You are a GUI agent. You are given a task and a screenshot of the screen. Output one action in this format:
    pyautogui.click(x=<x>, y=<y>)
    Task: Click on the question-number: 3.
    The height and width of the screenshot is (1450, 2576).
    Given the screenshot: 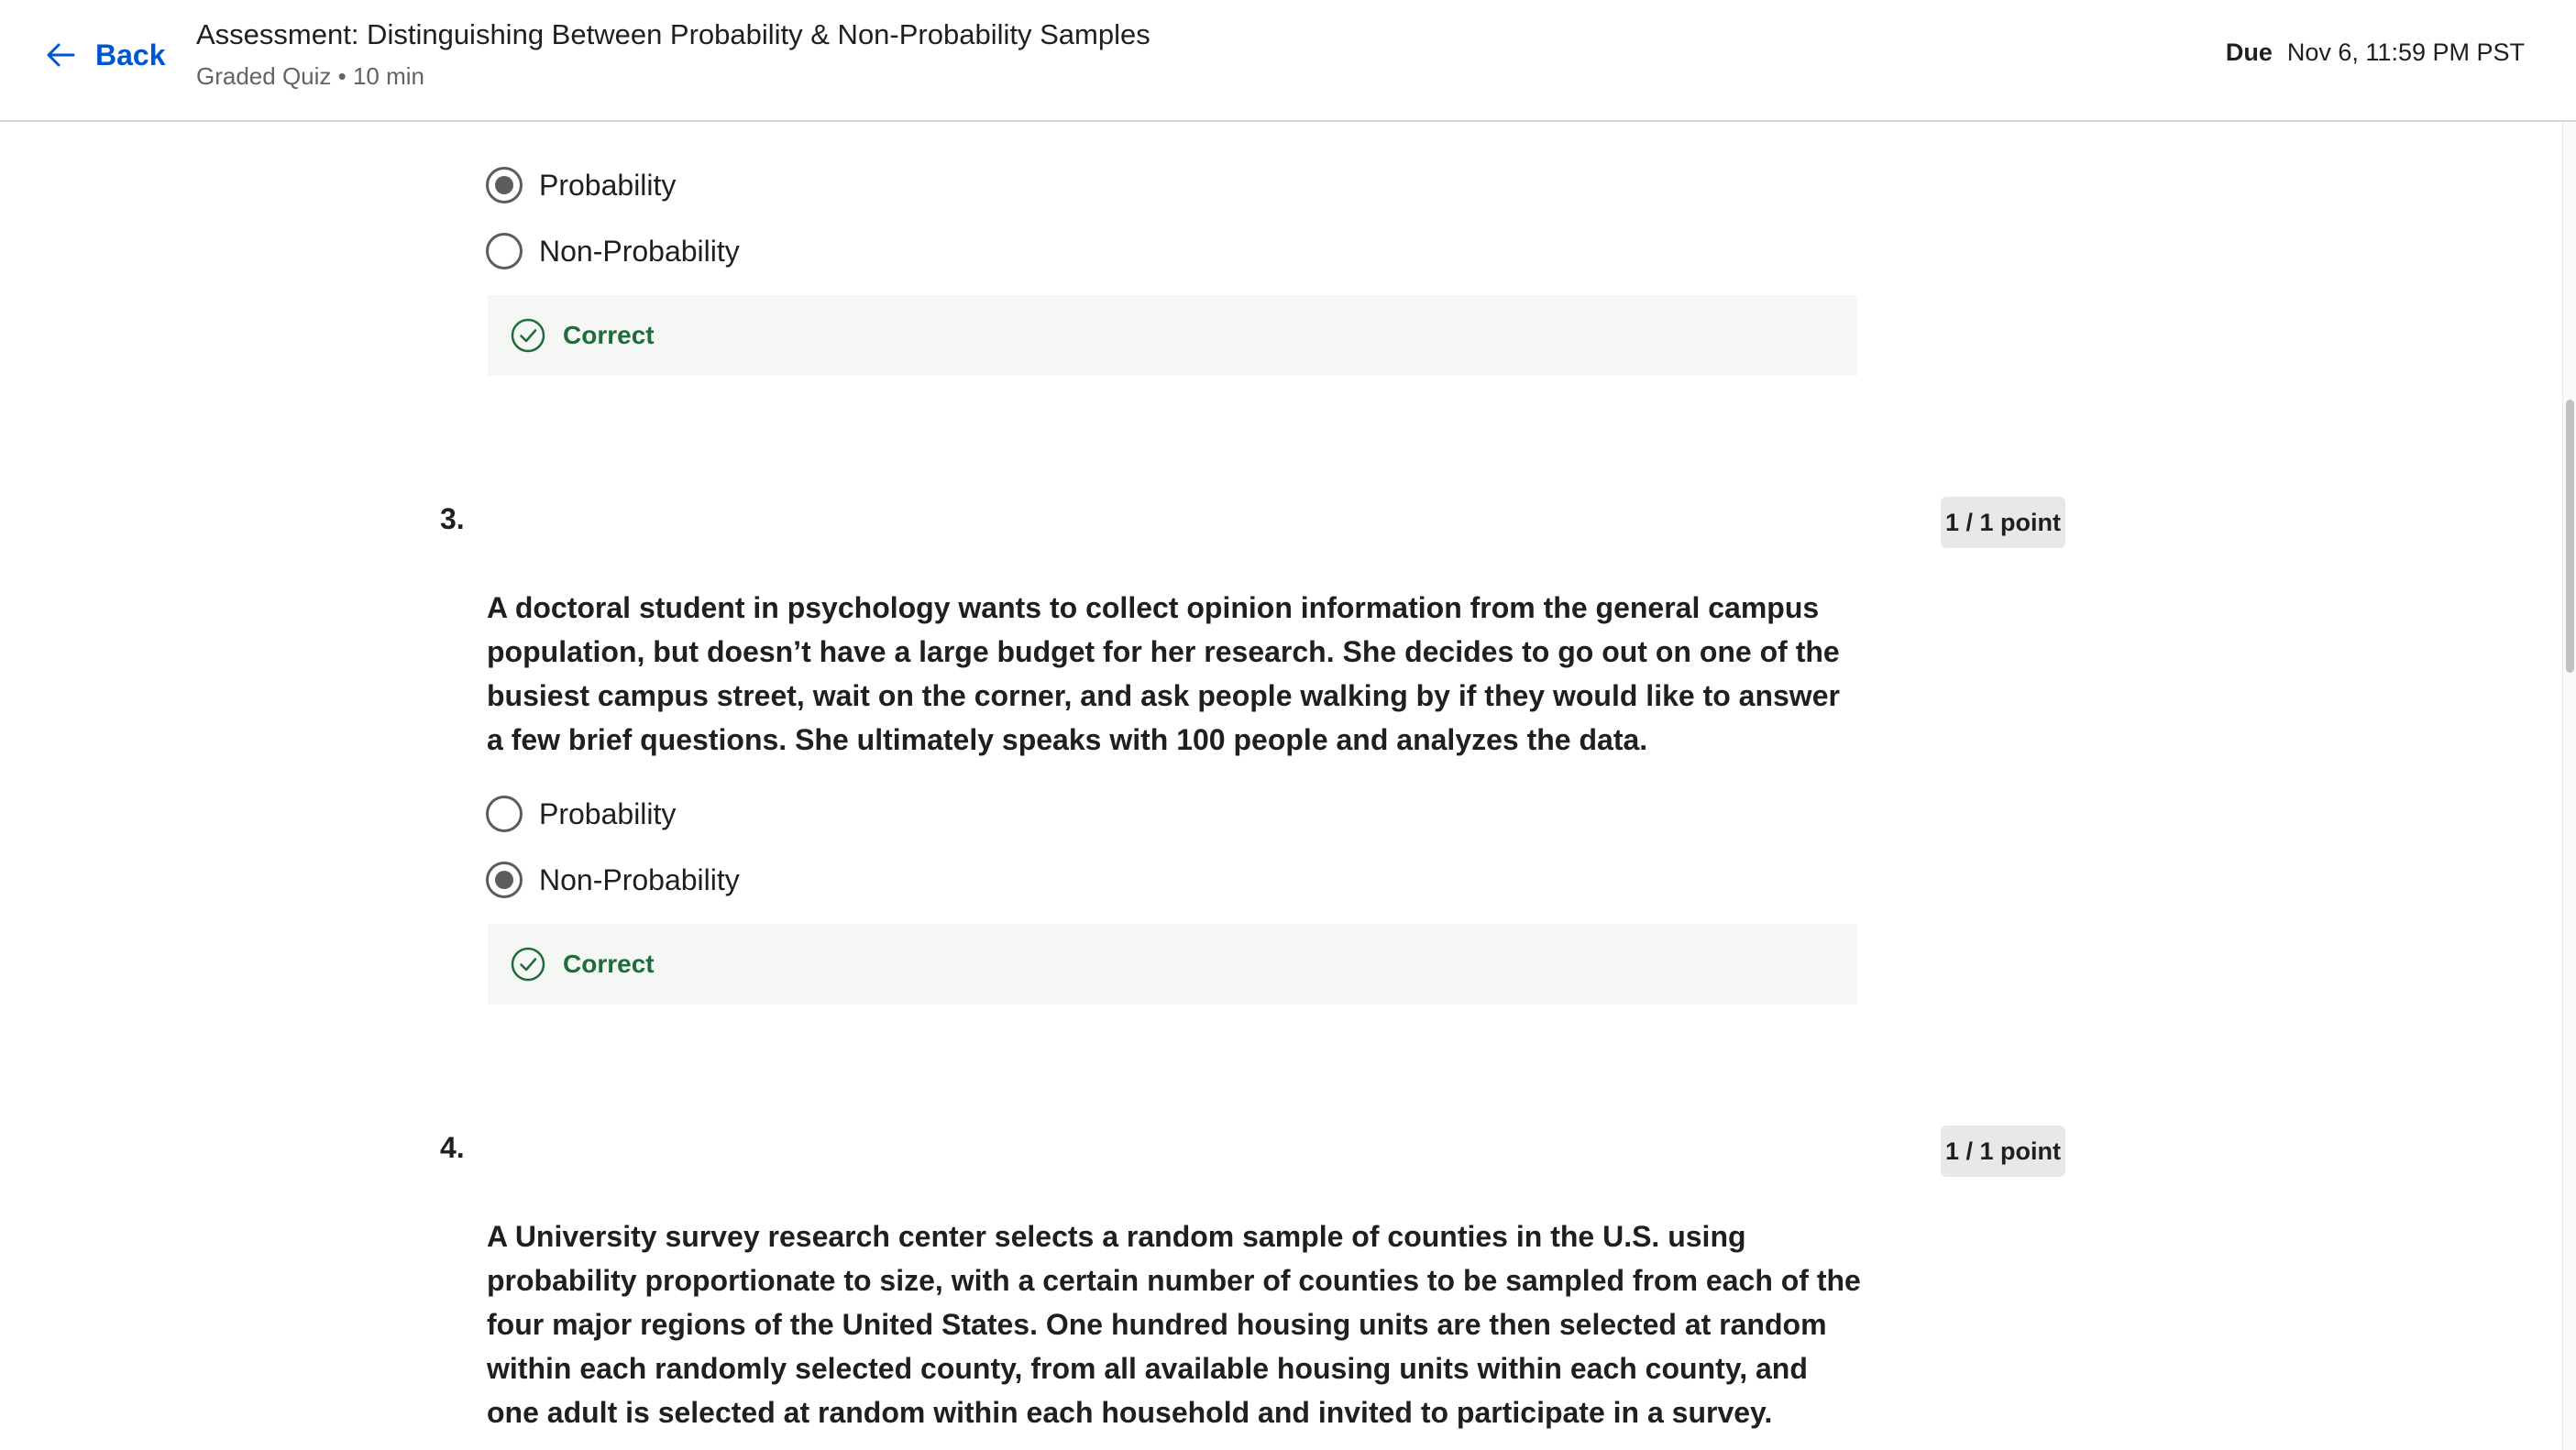 What is the action you would take?
    pyautogui.click(x=453, y=518)
    